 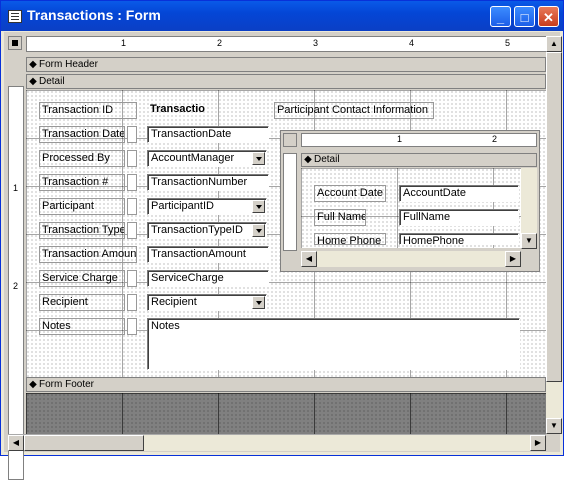 I want to click on label-notes: Notes, so click(x=82, y=326).